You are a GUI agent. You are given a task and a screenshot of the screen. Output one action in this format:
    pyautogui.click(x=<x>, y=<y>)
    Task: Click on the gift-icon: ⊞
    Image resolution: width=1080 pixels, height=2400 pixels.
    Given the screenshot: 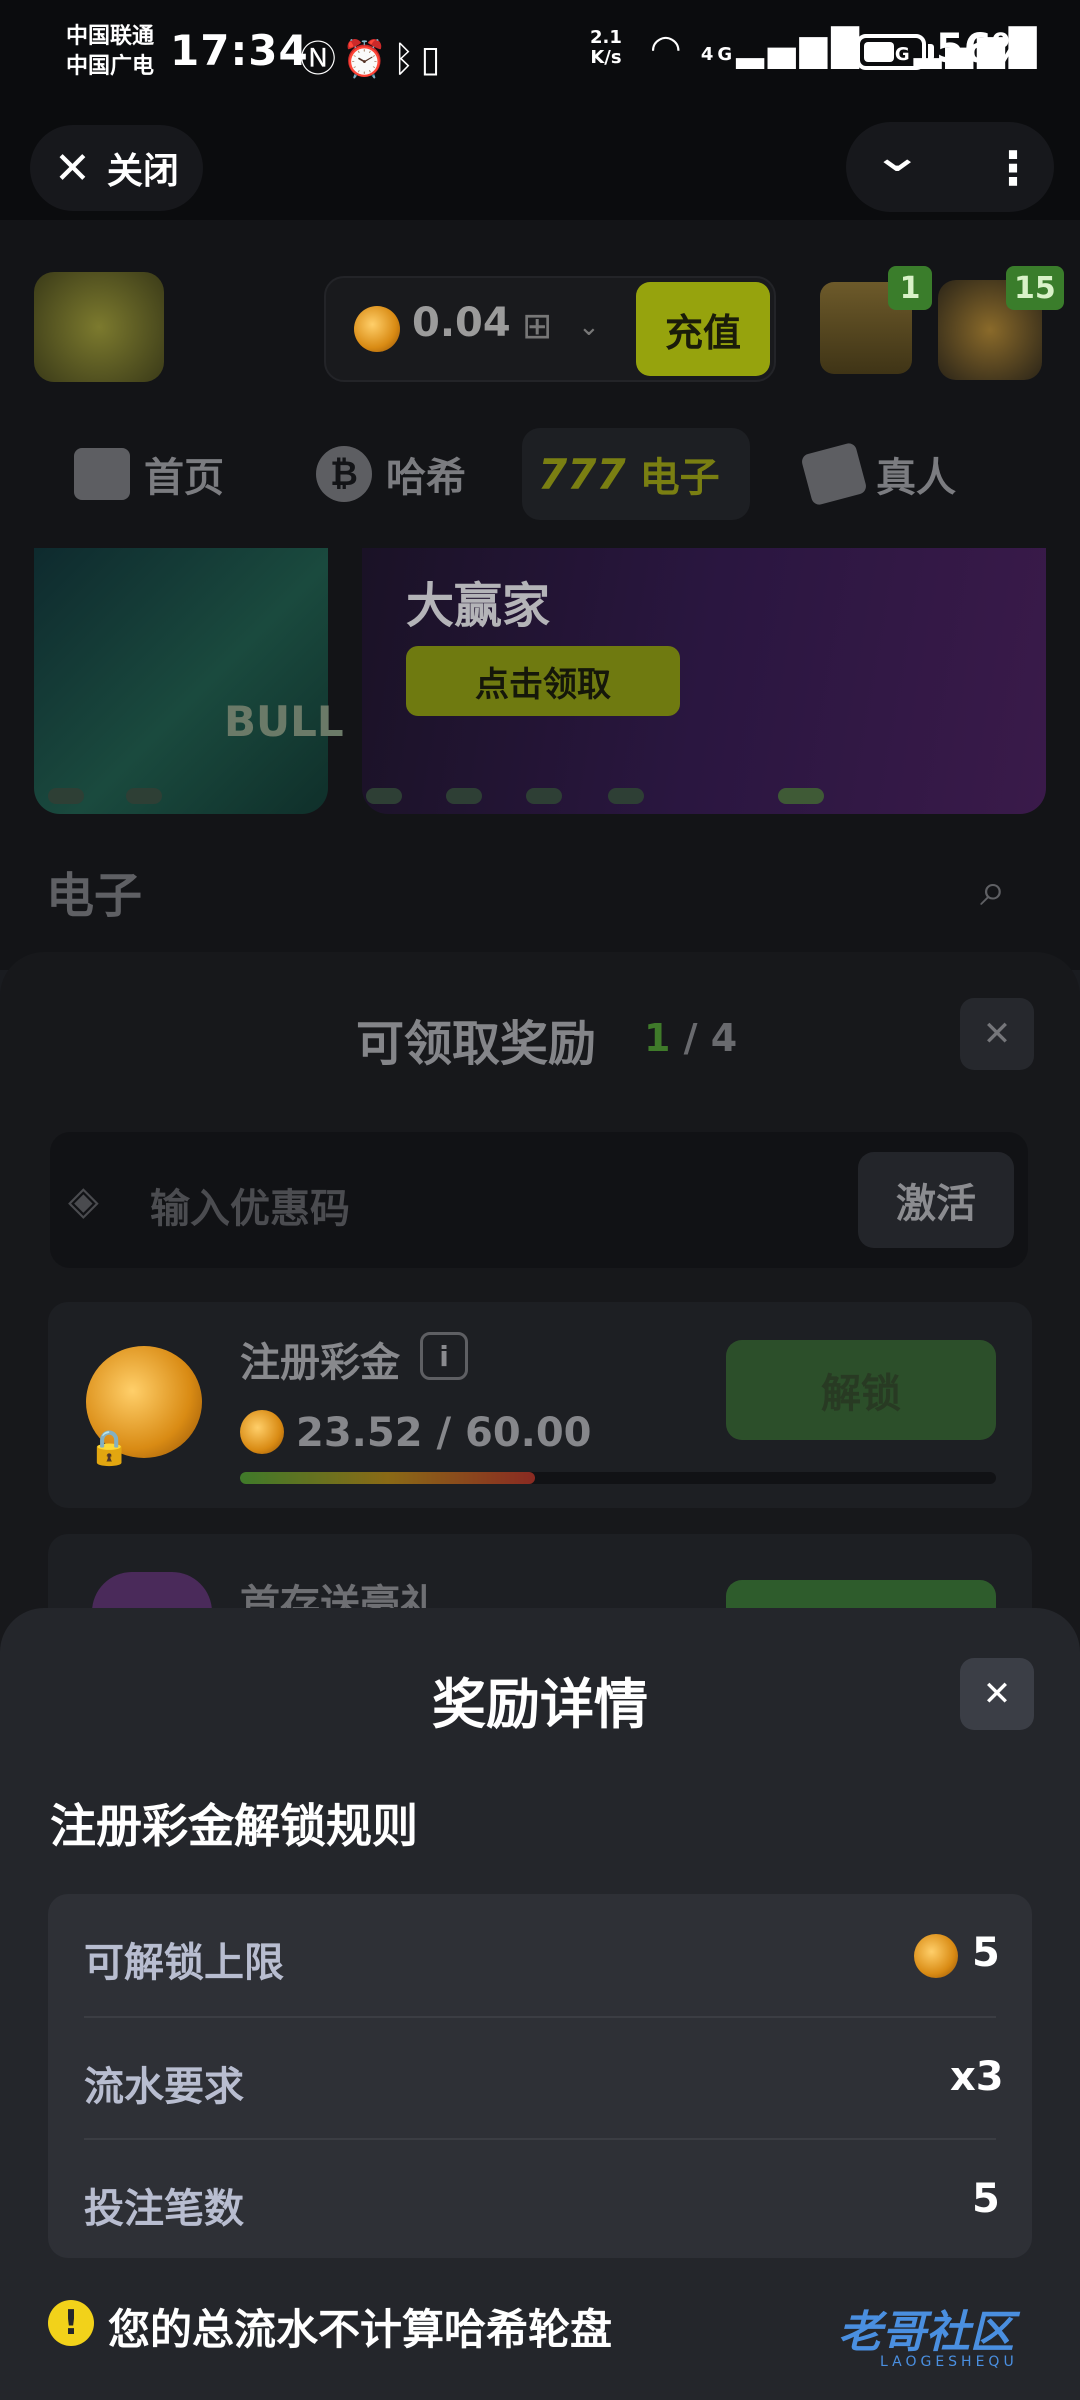 What is the action you would take?
    pyautogui.click(x=537, y=326)
    